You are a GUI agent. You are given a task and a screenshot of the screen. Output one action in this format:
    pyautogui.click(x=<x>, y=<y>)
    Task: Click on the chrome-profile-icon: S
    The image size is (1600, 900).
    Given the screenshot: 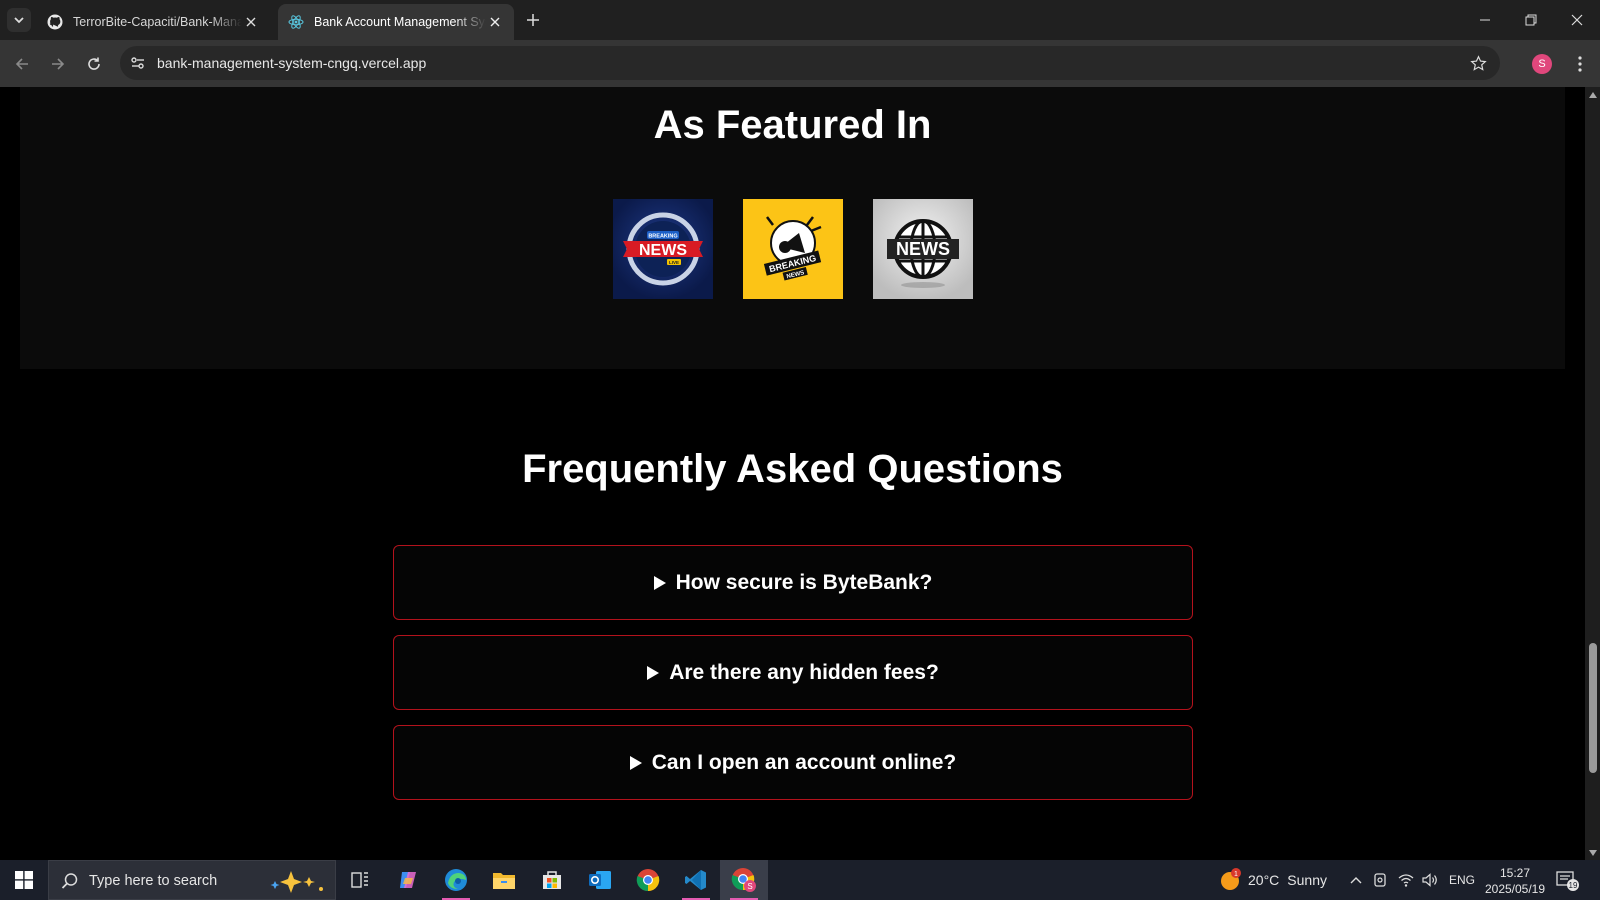 What is the action you would take?
    pyautogui.click(x=743, y=880)
    